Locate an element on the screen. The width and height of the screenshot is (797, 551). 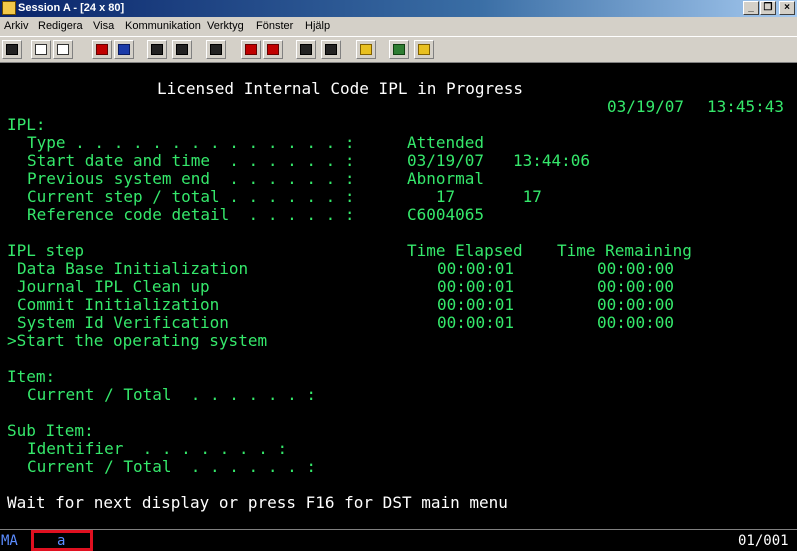
paste-button is located at coordinates (63, 49).